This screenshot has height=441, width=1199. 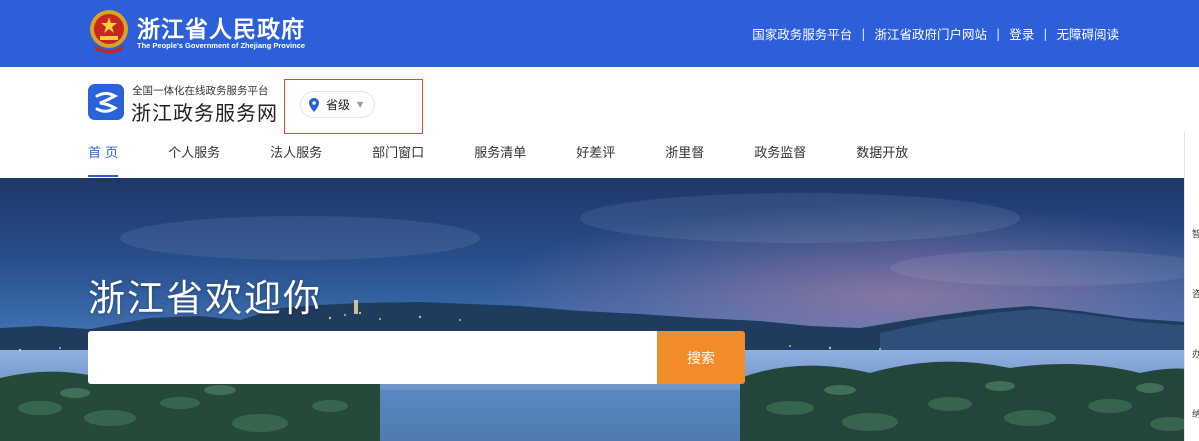 What do you see at coordinates (194, 160) in the screenshot?
I see `nav-personal-services: 个人服务` at bounding box center [194, 160].